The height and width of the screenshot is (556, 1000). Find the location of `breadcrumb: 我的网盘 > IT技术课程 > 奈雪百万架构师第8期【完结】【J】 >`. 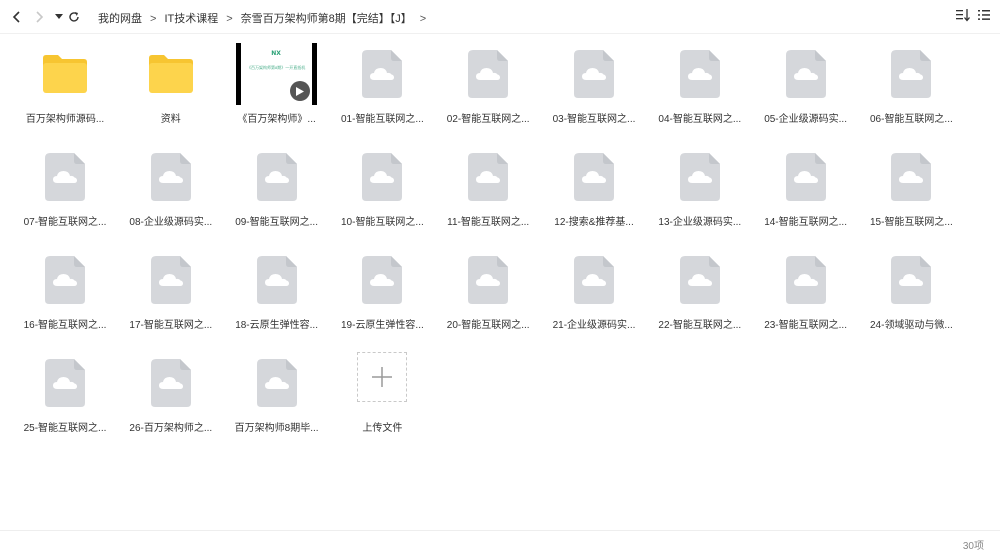

breadcrumb: 我的网盘 > IT技术课程 > 奈雪百万架构师第8期【完结】【J】 > is located at coordinates (266, 18).